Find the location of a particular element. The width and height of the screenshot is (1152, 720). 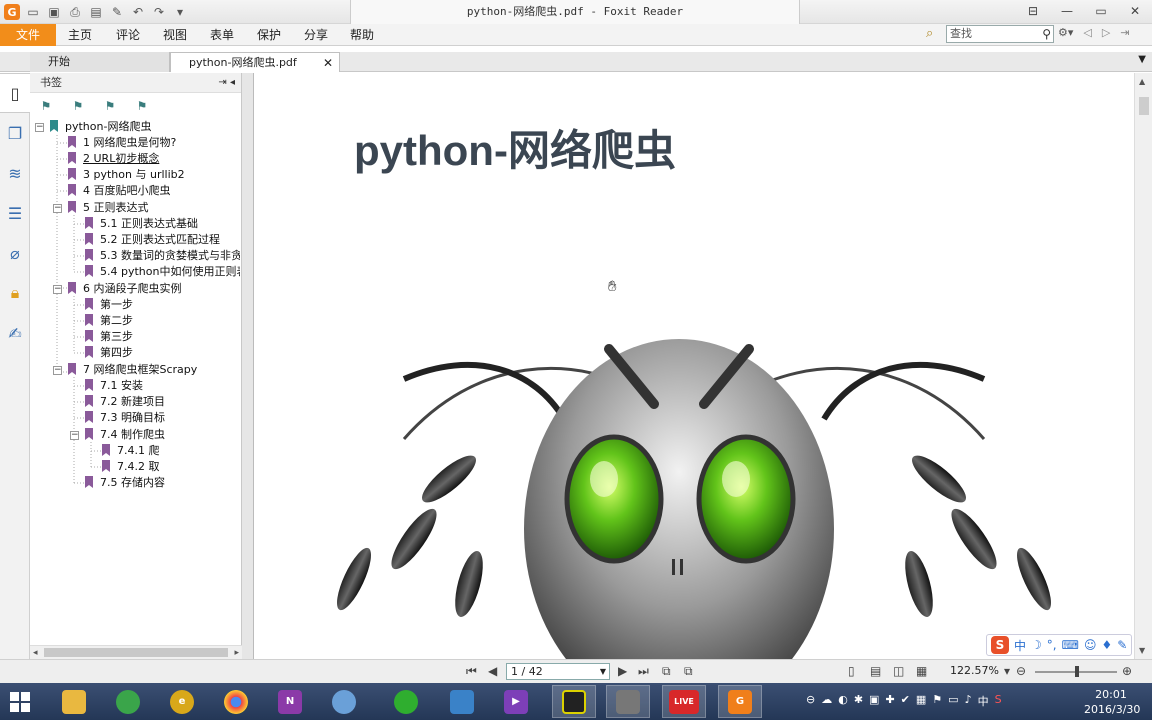

ribbon-toggle-button: ⊟ is located at coordinates (1033, 11).